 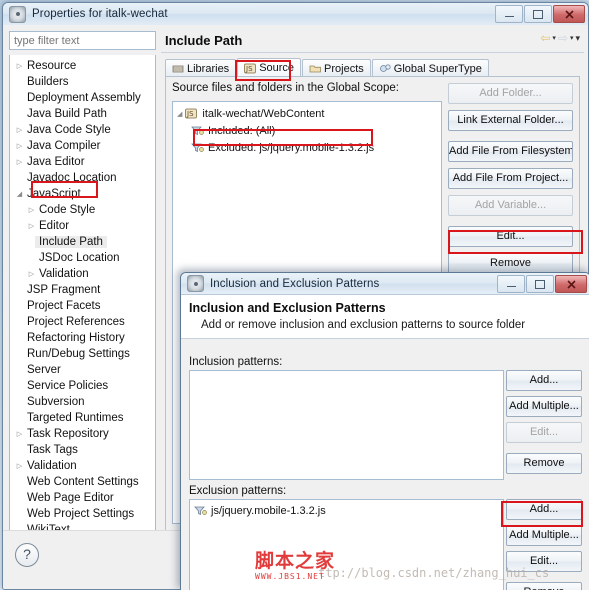 I want to click on sidebar-item-task-tags: Task Tags, so click(x=82, y=450).